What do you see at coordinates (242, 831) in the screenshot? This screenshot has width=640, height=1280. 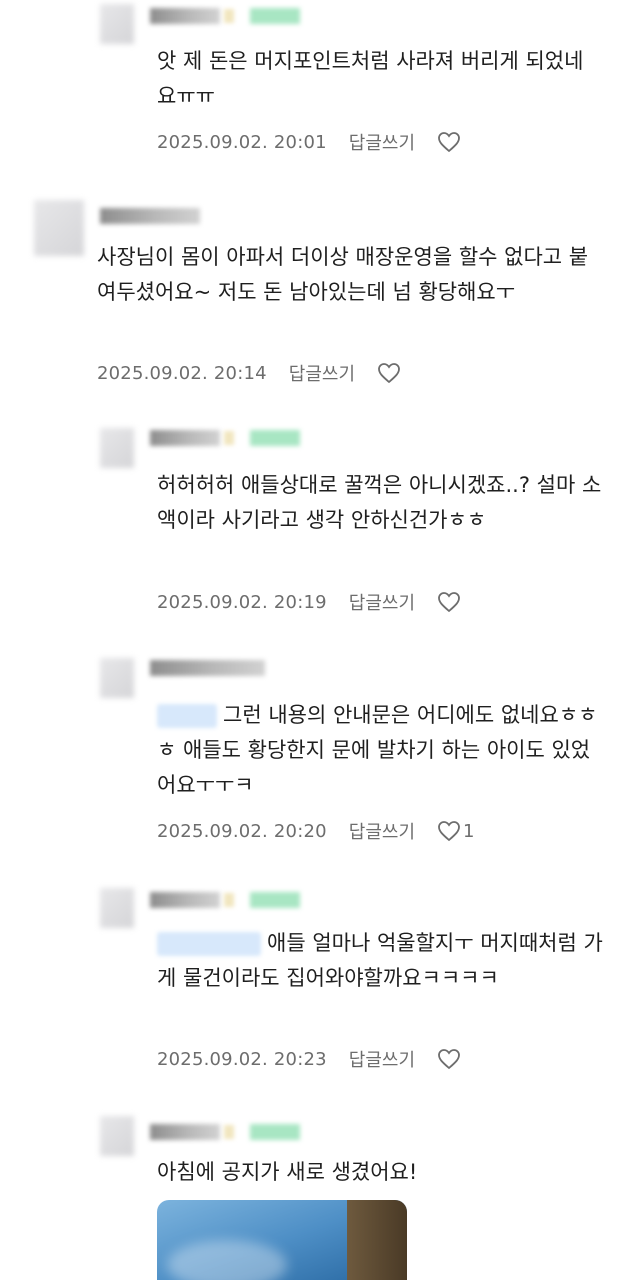 I see `comment-date: 2025.09.02. 20:20` at bounding box center [242, 831].